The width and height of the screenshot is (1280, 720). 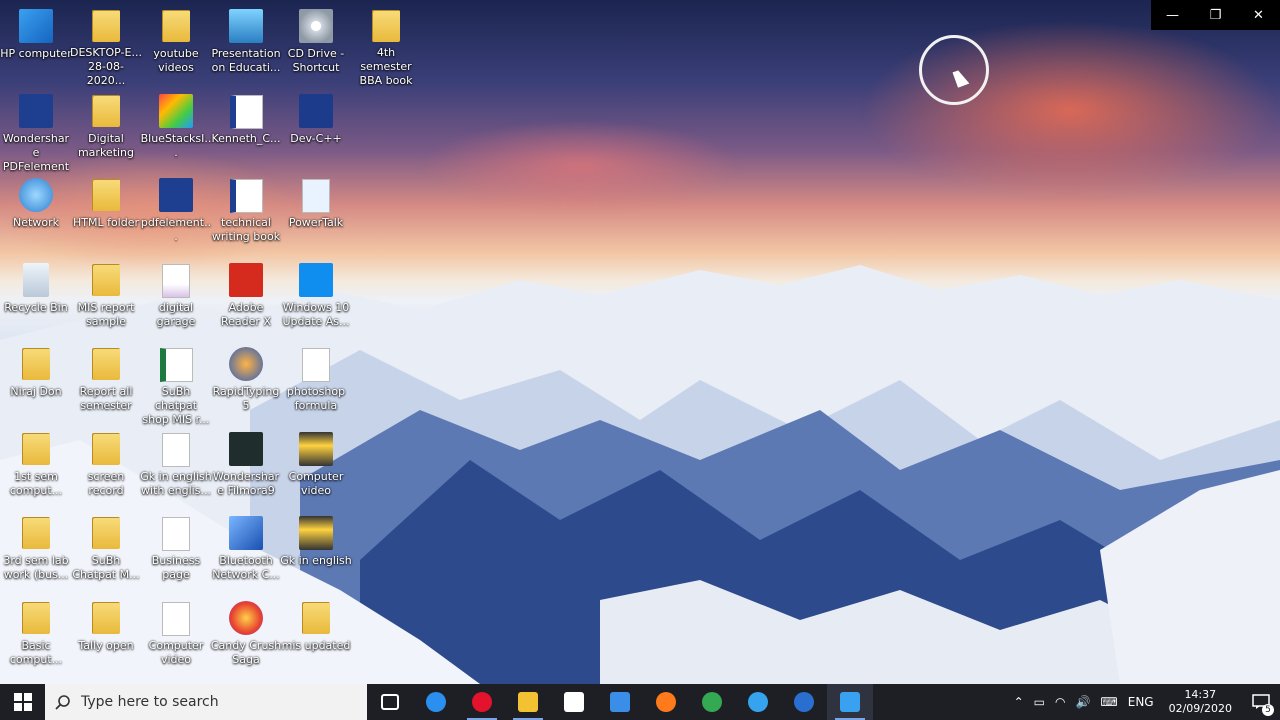 I want to click on desktop-icon: Business page, so click(x=176, y=553).